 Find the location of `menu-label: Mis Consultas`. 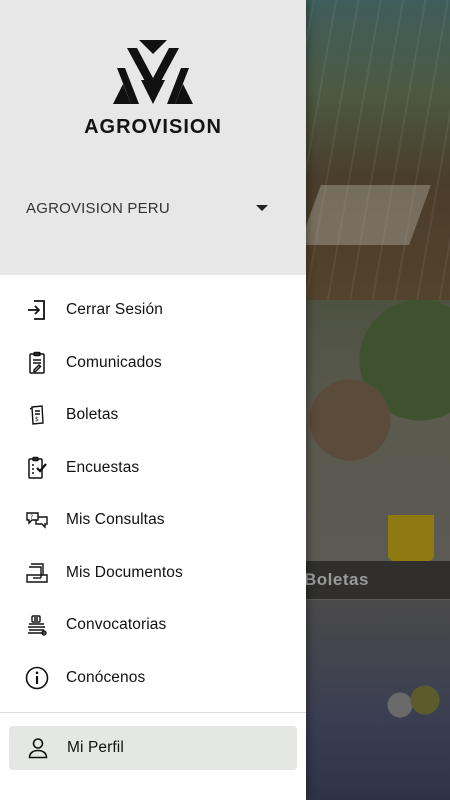

menu-label: Mis Consultas is located at coordinates (115, 520).